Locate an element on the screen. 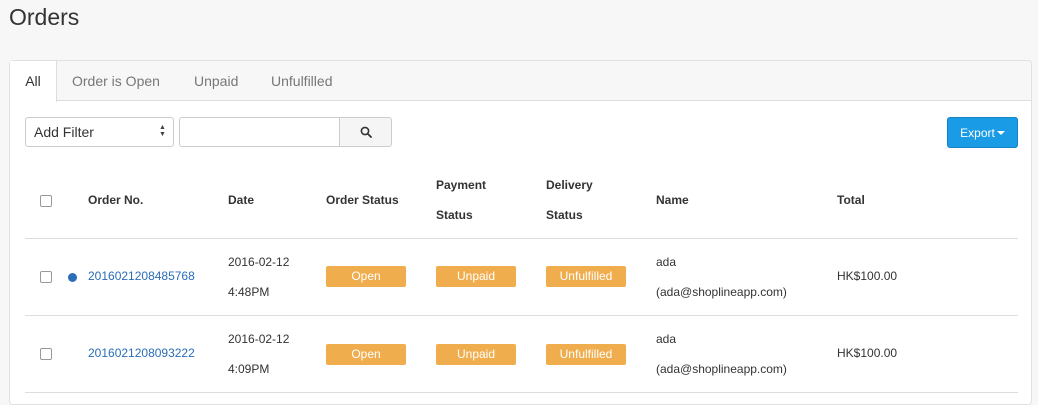 The width and height of the screenshot is (1038, 405). export-button: Export is located at coordinates (982, 132).